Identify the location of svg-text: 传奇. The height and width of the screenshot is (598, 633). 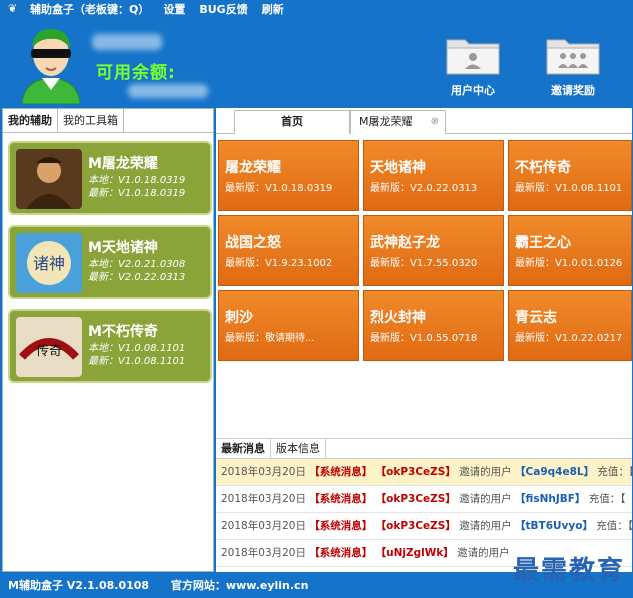
(49, 351).